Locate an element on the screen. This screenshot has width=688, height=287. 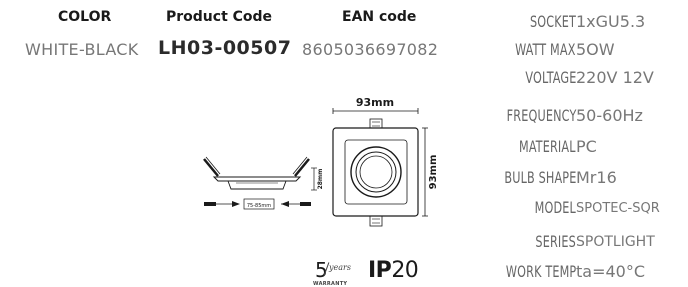
spec-value: 50-60Hz is located at coordinates (609, 115).